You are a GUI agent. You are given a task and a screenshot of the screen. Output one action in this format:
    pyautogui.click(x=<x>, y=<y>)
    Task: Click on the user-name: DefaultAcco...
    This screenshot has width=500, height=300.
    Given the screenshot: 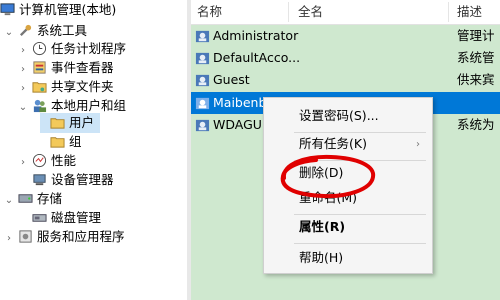 What is the action you would take?
    pyautogui.click(x=257, y=57)
    